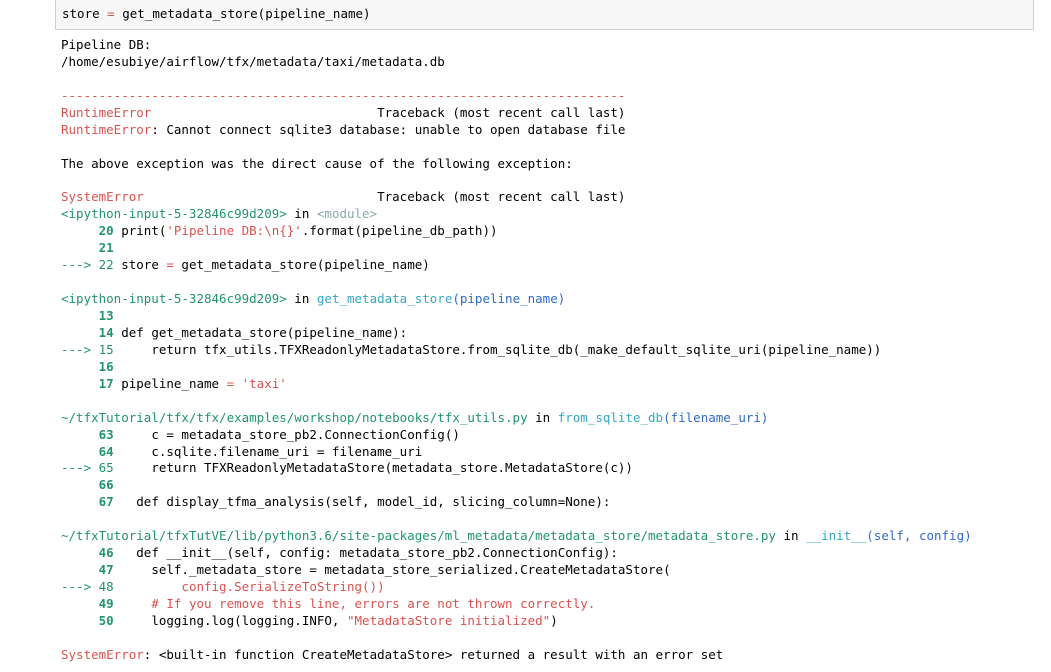 The height and width of the screenshot is (672, 1051). Describe the element at coordinates (716, 417) in the screenshot. I see `frame-args: (filename_uri)` at that location.